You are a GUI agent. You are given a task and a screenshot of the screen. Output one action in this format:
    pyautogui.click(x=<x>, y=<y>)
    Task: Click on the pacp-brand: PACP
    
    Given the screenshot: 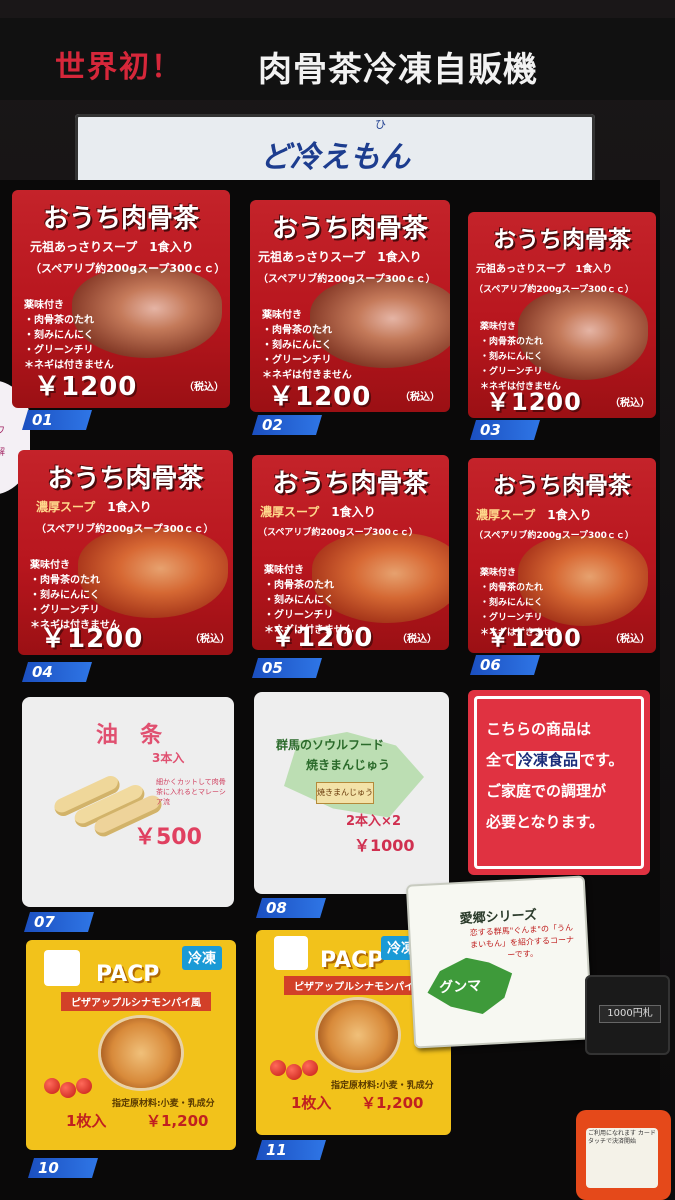 What is the action you would take?
    pyautogui.click(x=128, y=974)
    